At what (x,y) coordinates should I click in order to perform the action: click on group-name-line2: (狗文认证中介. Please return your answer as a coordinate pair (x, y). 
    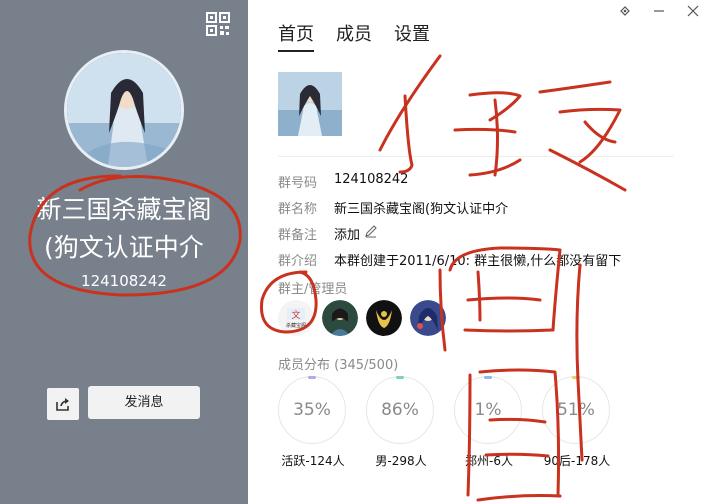
    Looking at the image, I should click on (124, 247).